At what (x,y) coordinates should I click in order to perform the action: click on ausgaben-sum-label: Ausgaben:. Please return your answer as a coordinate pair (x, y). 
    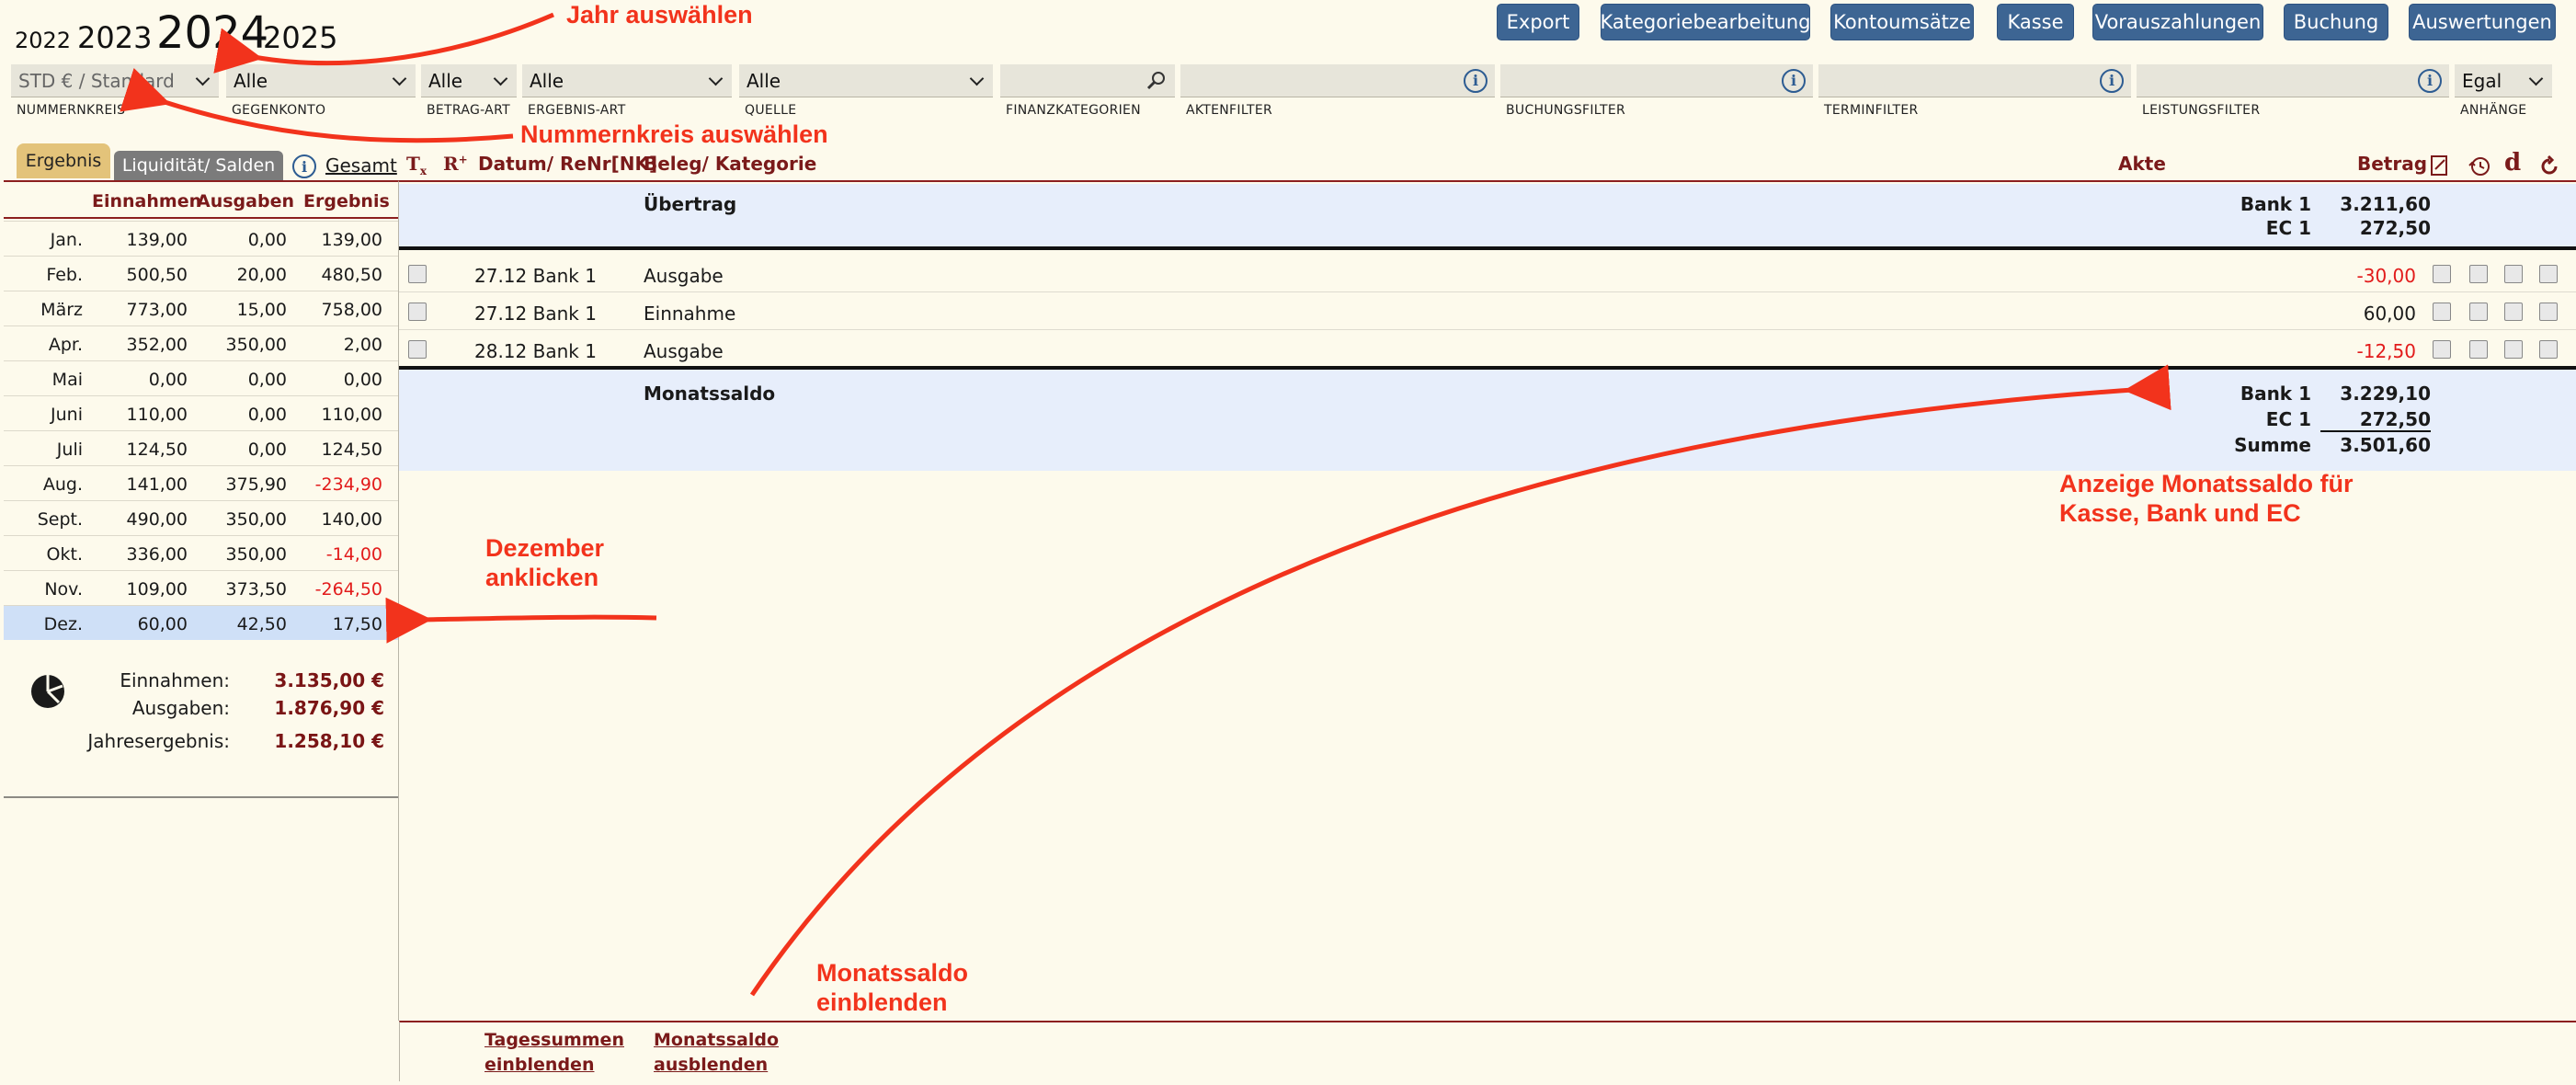
    Looking at the image, I should click on (180, 708).